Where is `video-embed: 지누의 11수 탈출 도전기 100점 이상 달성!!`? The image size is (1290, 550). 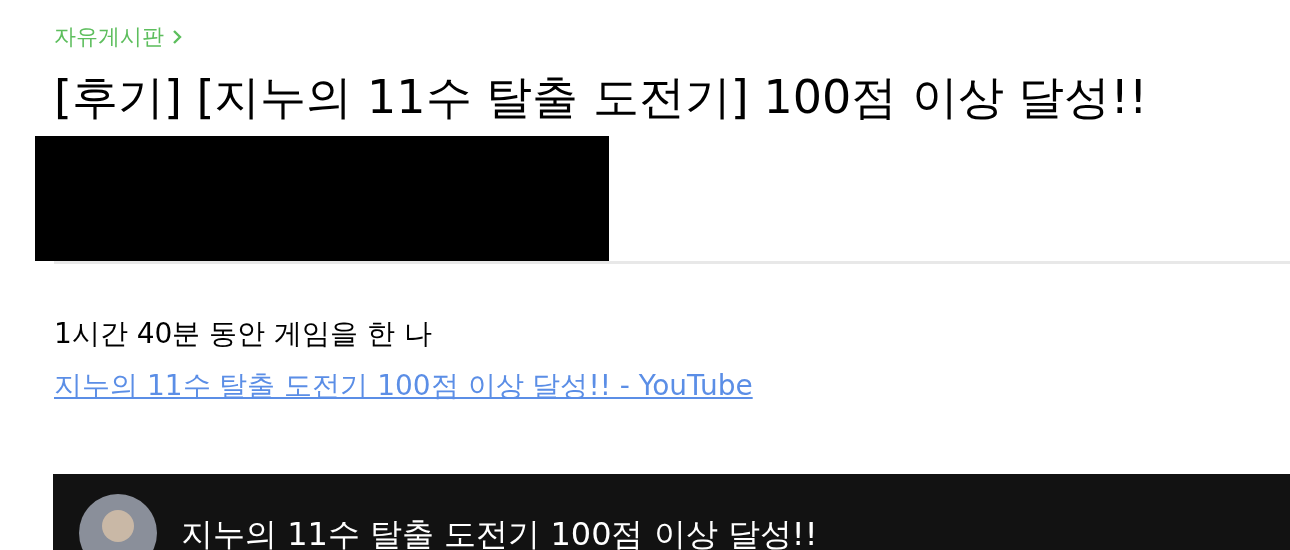
video-embed: 지누의 11수 탈출 도전기 100점 이상 달성!! is located at coordinates (671, 512).